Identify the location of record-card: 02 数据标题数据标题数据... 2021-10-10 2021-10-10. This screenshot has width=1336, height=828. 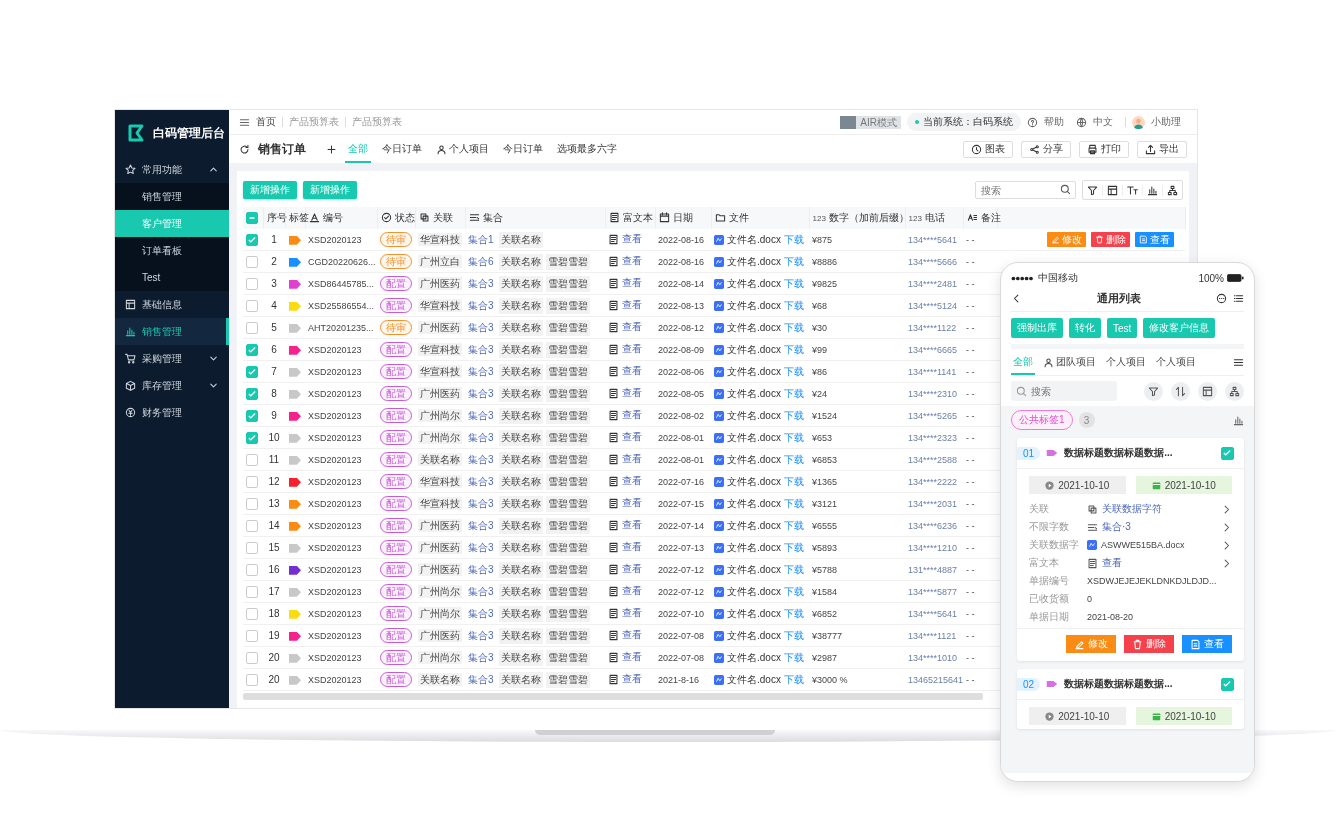
(1130, 699).